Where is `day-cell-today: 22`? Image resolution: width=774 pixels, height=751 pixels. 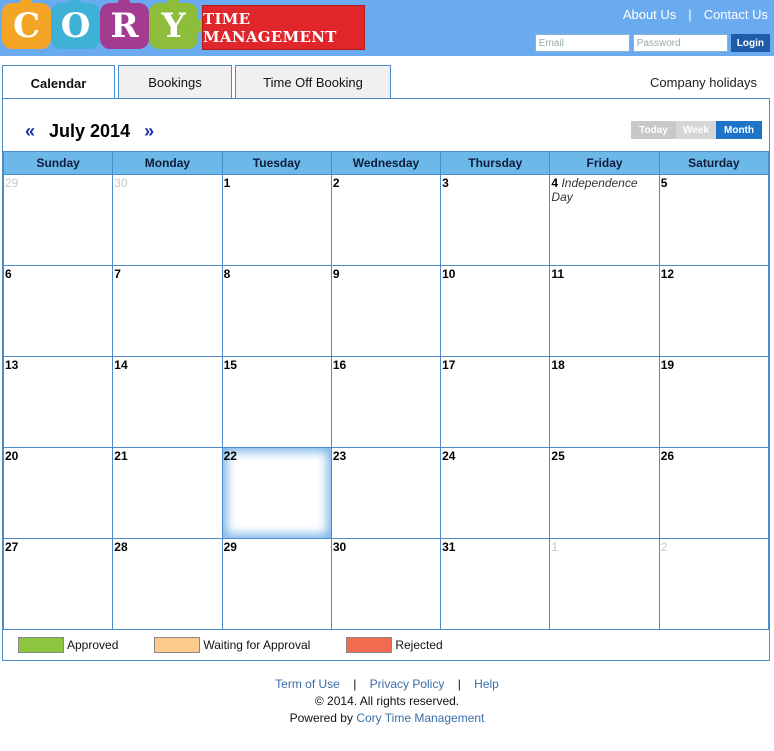
day-cell-today: 22 is located at coordinates (276, 493).